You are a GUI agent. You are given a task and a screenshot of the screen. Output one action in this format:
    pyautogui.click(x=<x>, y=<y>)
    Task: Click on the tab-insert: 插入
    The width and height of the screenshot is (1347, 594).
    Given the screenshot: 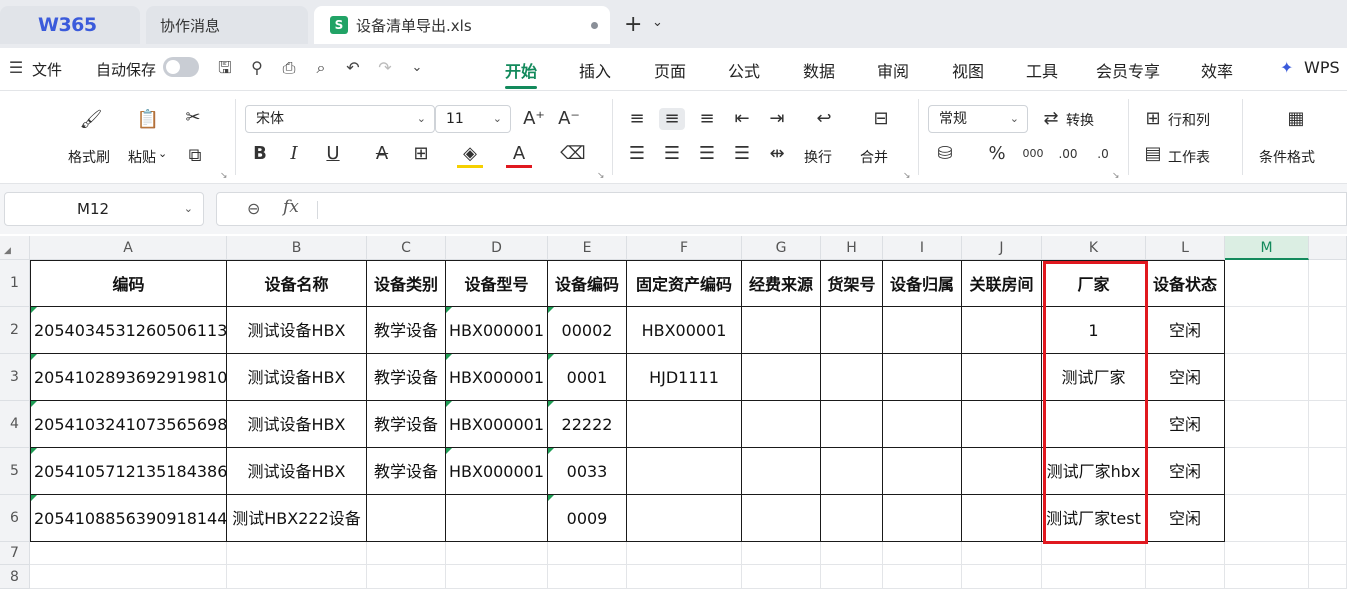 What is the action you would take?
    pyautogui.click(x=595, y=70)
    